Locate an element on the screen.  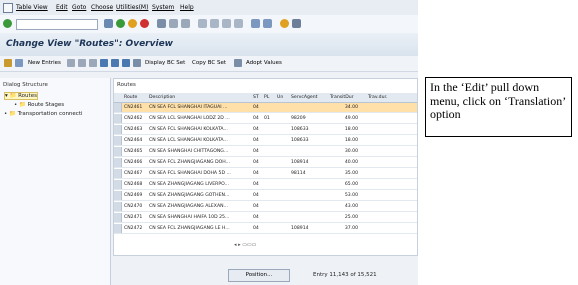
undo-icon is located at coordinates (93, 63).